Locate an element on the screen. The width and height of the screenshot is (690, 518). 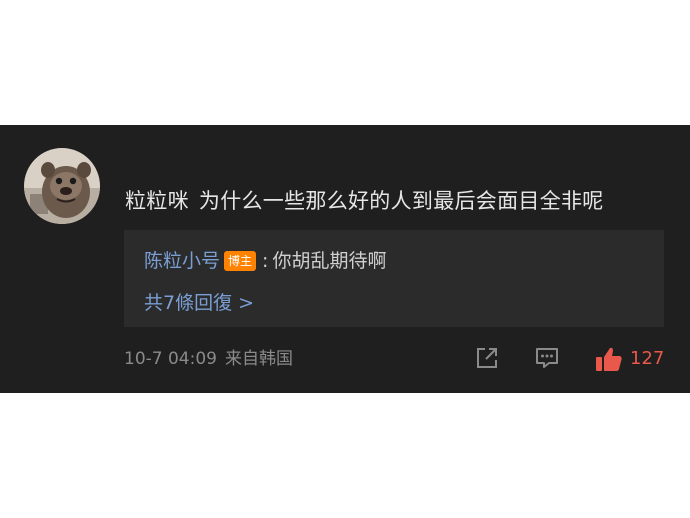
comment-button is located at coordinates (547, 360).